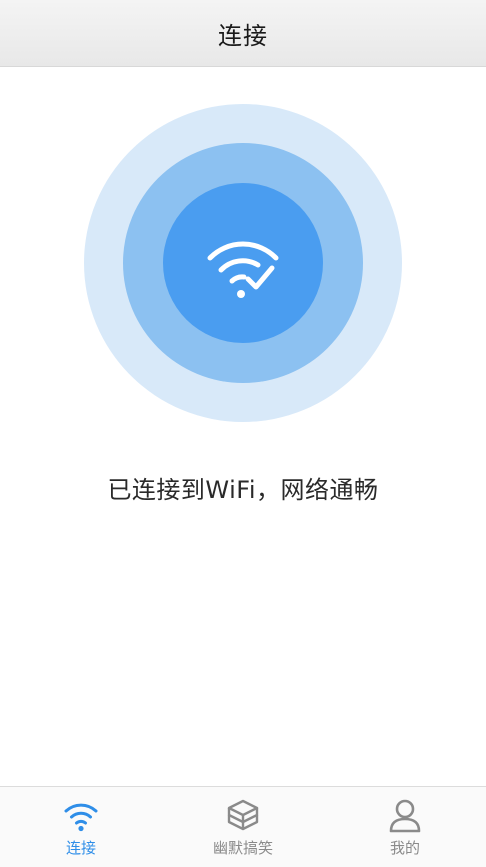 The width and height of the screenshot is (486, 867). What do you see at coordinates (81, 817) in the screenshot?
I see `wifi-icon` at bounding box center [81, 817].